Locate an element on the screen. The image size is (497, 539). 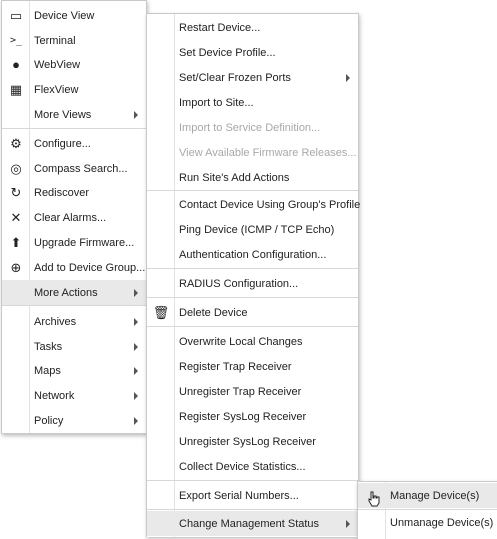
menu-item-device-view: ▭ Device View is located at coordinates (74, 15).